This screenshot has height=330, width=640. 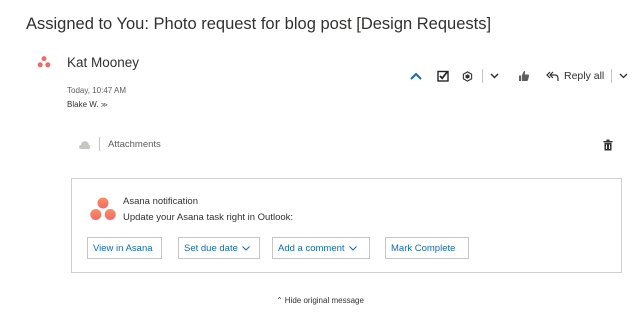 I want to click on hide-original-message-link: ⌃ Hide original message, so click(x=320, y=300).